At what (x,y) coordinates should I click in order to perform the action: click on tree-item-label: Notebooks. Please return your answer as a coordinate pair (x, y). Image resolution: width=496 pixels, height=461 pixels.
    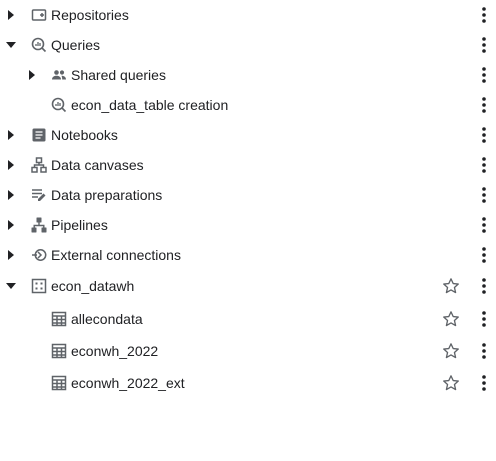
    Looking at the image, I should click on (84, 135).